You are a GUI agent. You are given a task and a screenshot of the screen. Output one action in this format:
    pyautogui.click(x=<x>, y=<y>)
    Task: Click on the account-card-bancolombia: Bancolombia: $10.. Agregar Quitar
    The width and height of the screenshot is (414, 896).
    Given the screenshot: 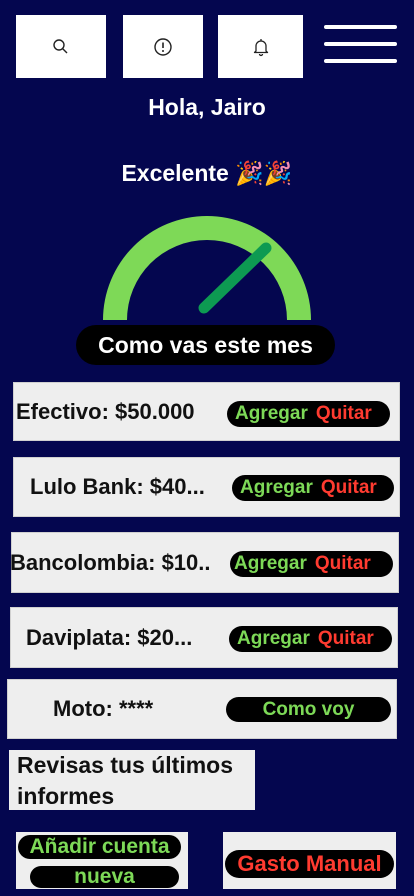 What is the action you would take?
    pyautogui.click(x=204, y=562)
    